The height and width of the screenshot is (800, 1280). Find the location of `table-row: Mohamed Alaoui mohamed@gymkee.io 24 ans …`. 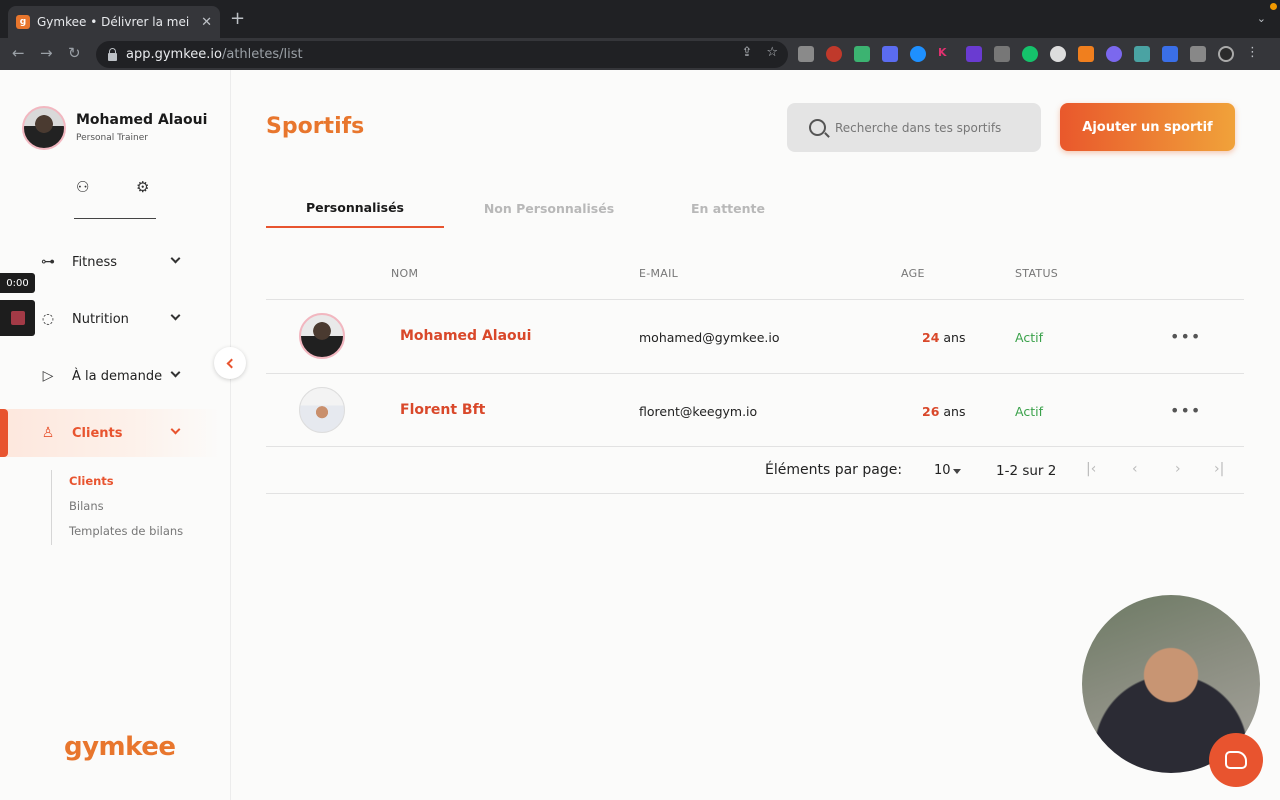

table-row: Mohamed Alaoui mohamed@gymkee.io 24 ans … is located at coordinates (755, 336).